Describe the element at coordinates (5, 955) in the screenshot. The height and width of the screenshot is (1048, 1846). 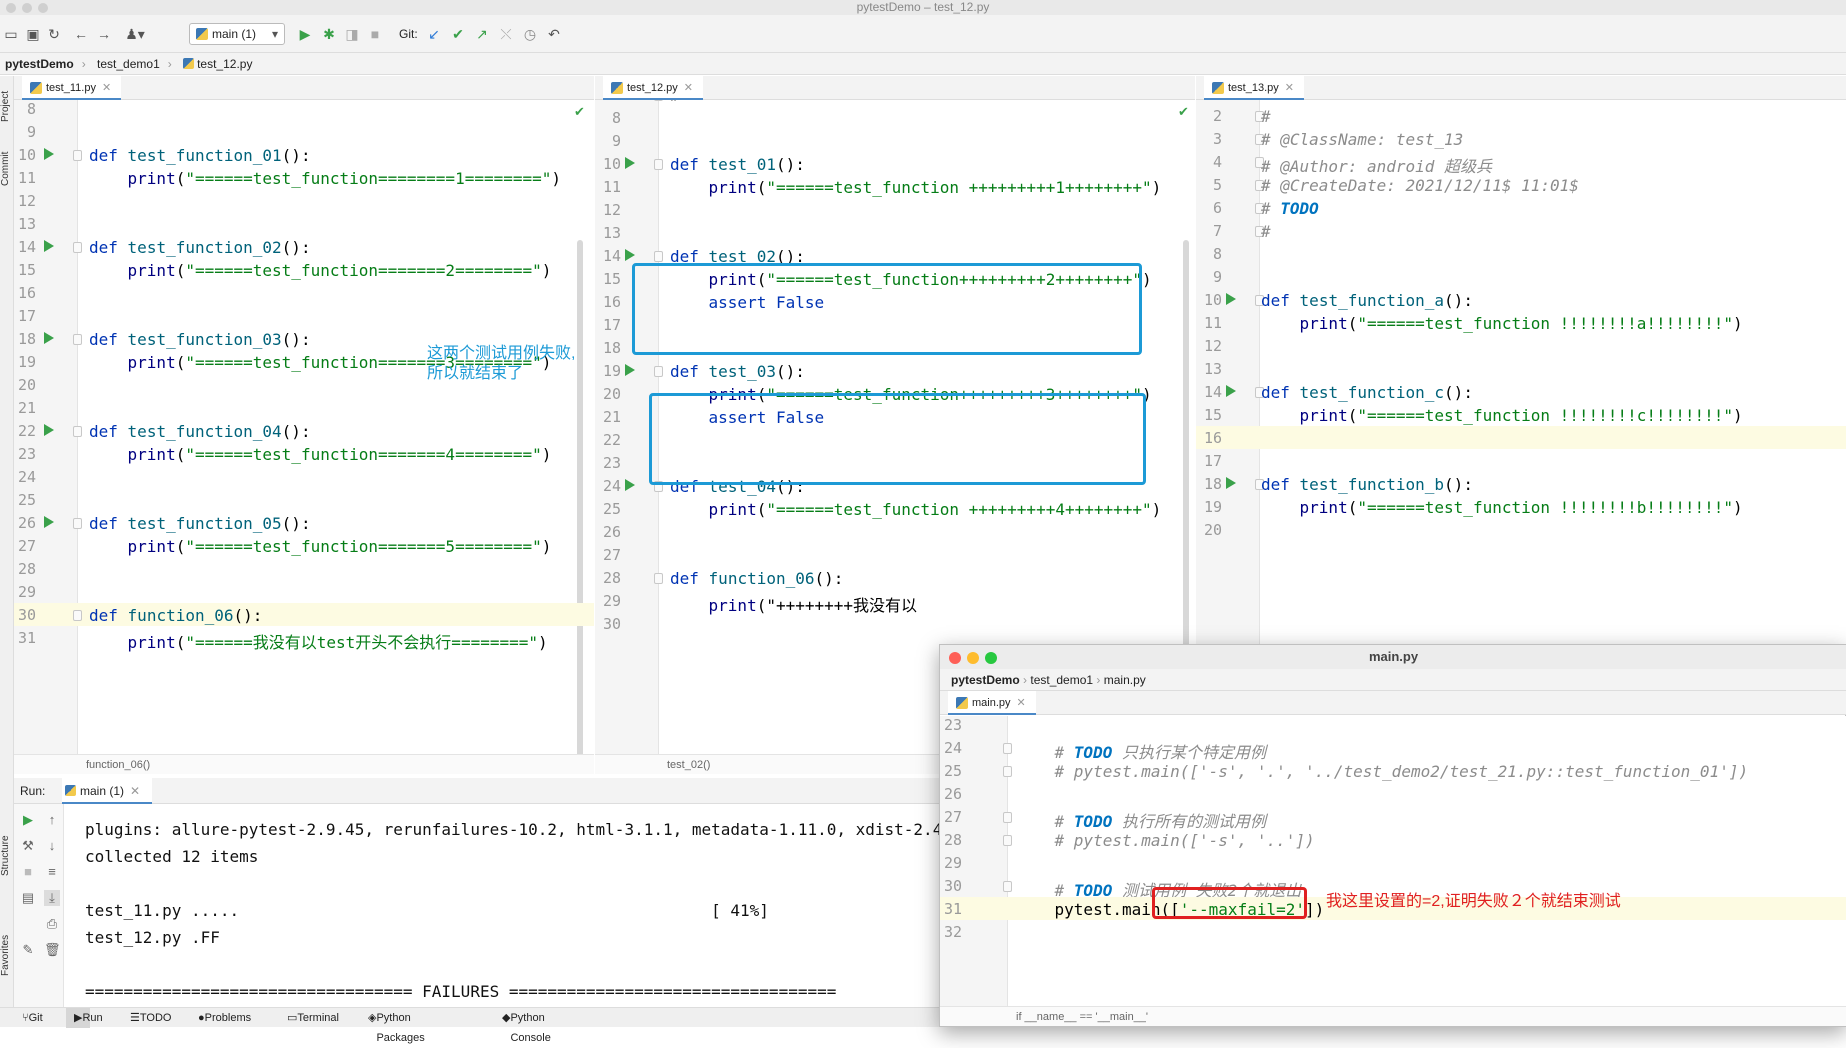
I see `favorites-tool-tab: Favorites` at that location.